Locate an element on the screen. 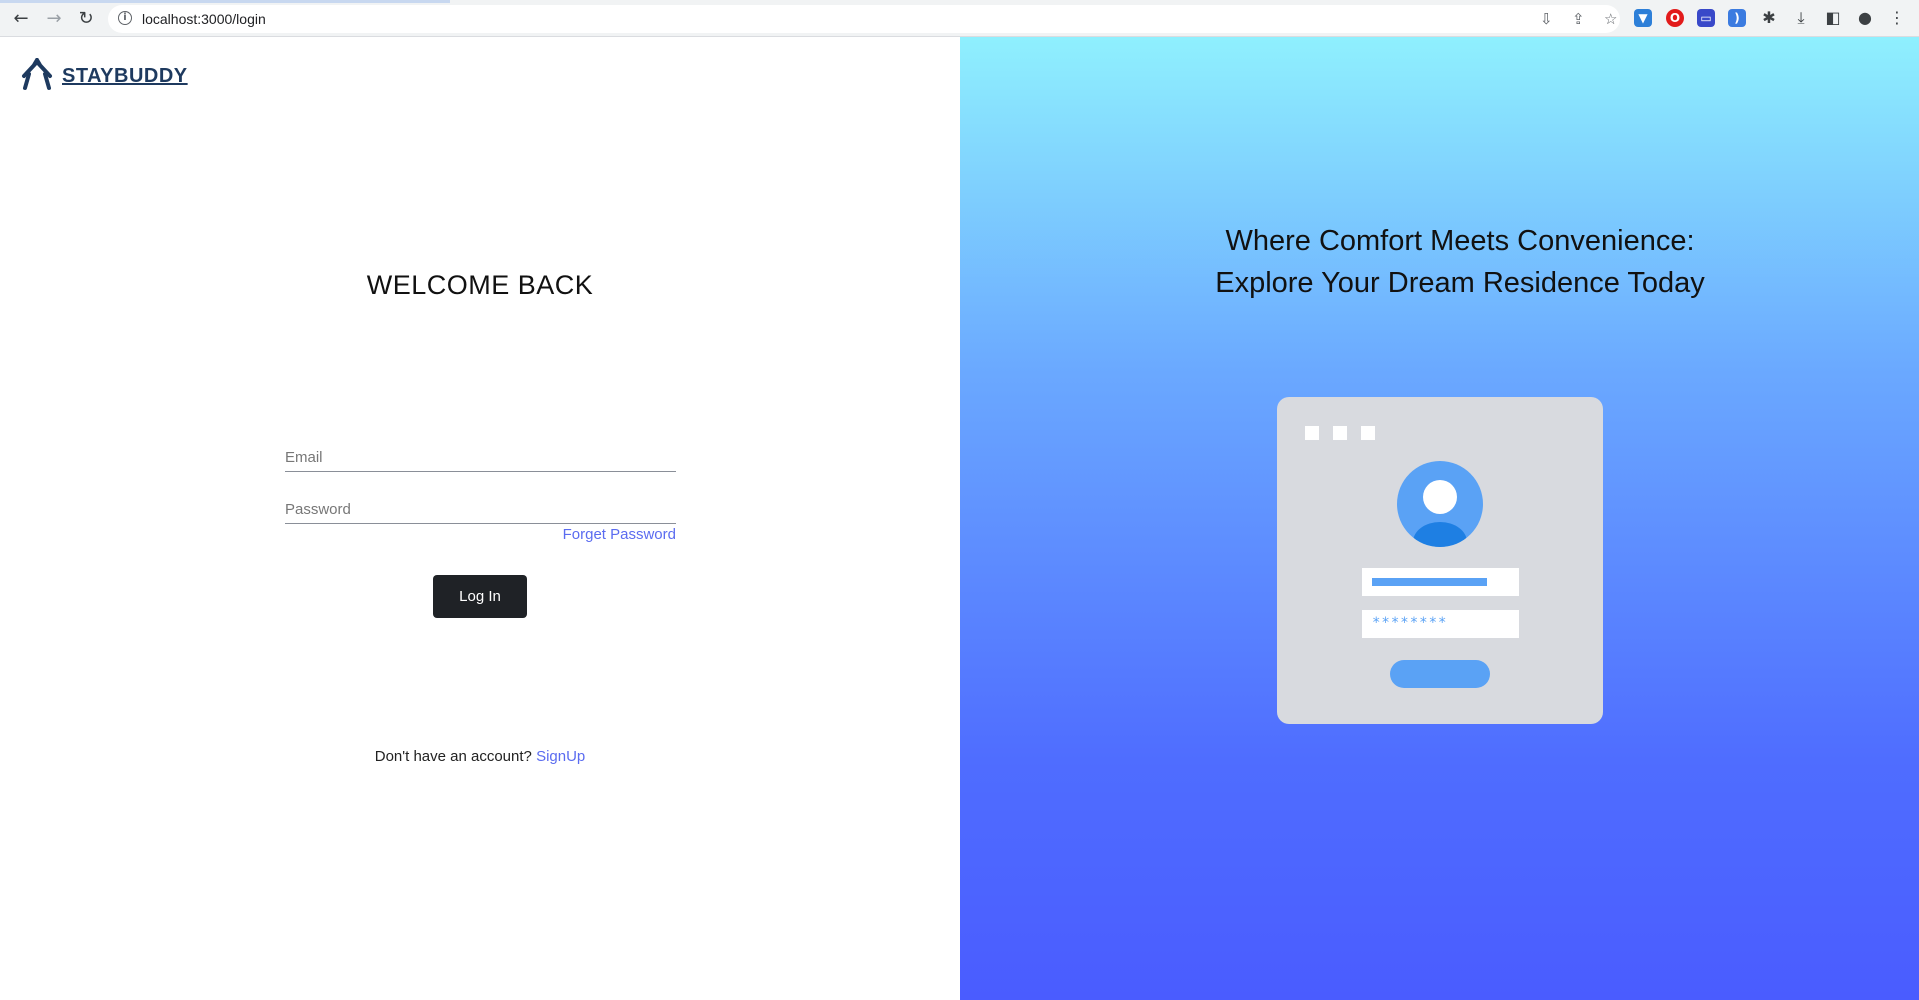 The height and width of the screenshot is (1000, 1919). illustration-password-box: ******** is located at coordinates (1440, 624).